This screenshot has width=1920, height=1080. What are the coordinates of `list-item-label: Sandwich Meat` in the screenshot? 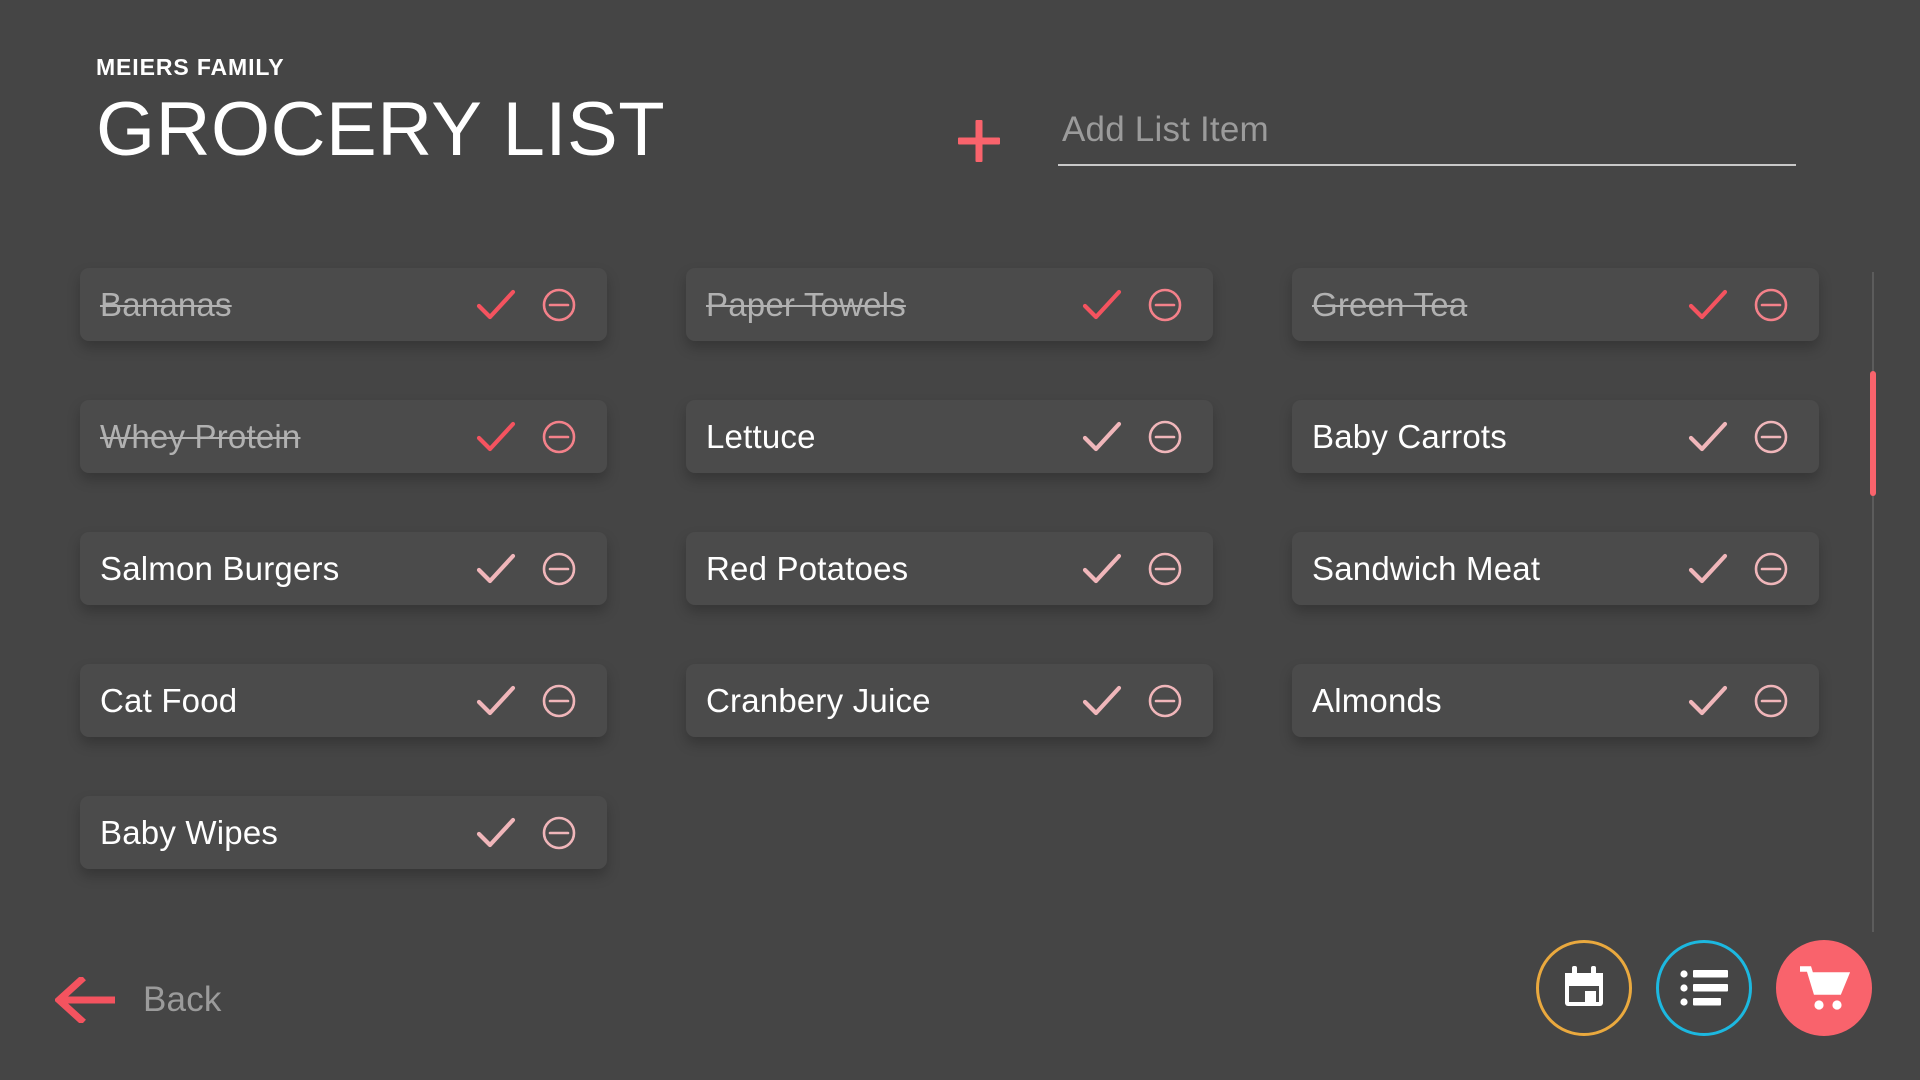 It's located at (1426, 568).